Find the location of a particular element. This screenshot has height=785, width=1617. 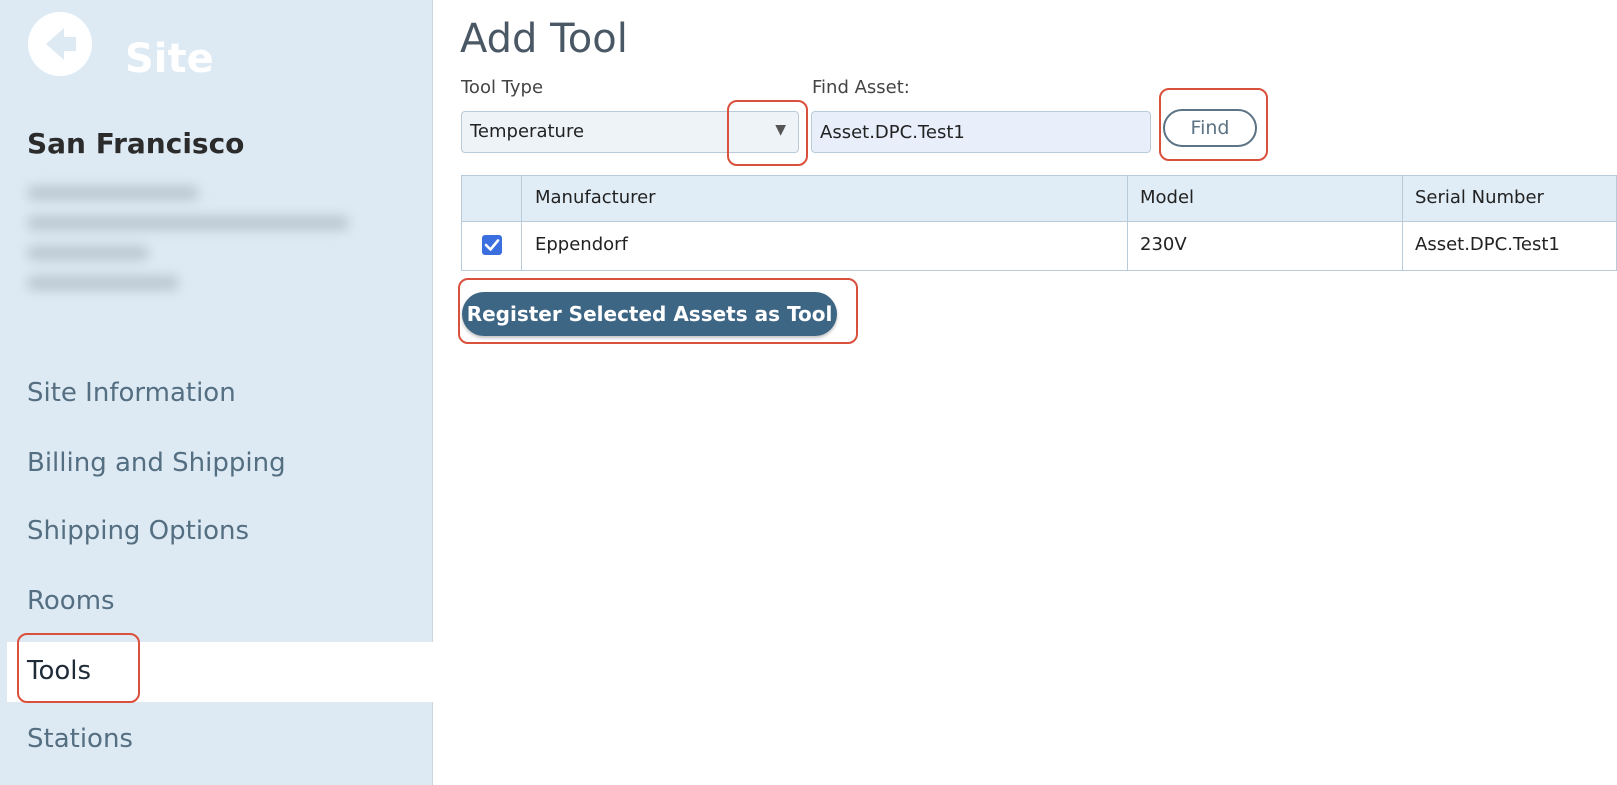

header-model: Model is located at coordinates (1167, 197).